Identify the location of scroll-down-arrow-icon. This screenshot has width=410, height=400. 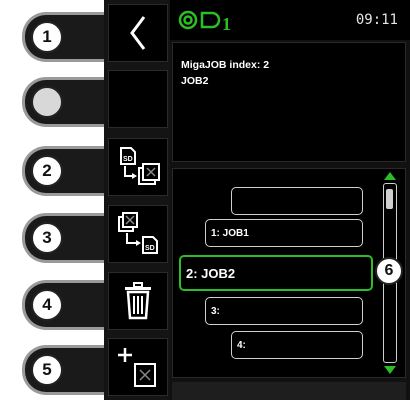
(390, 370).